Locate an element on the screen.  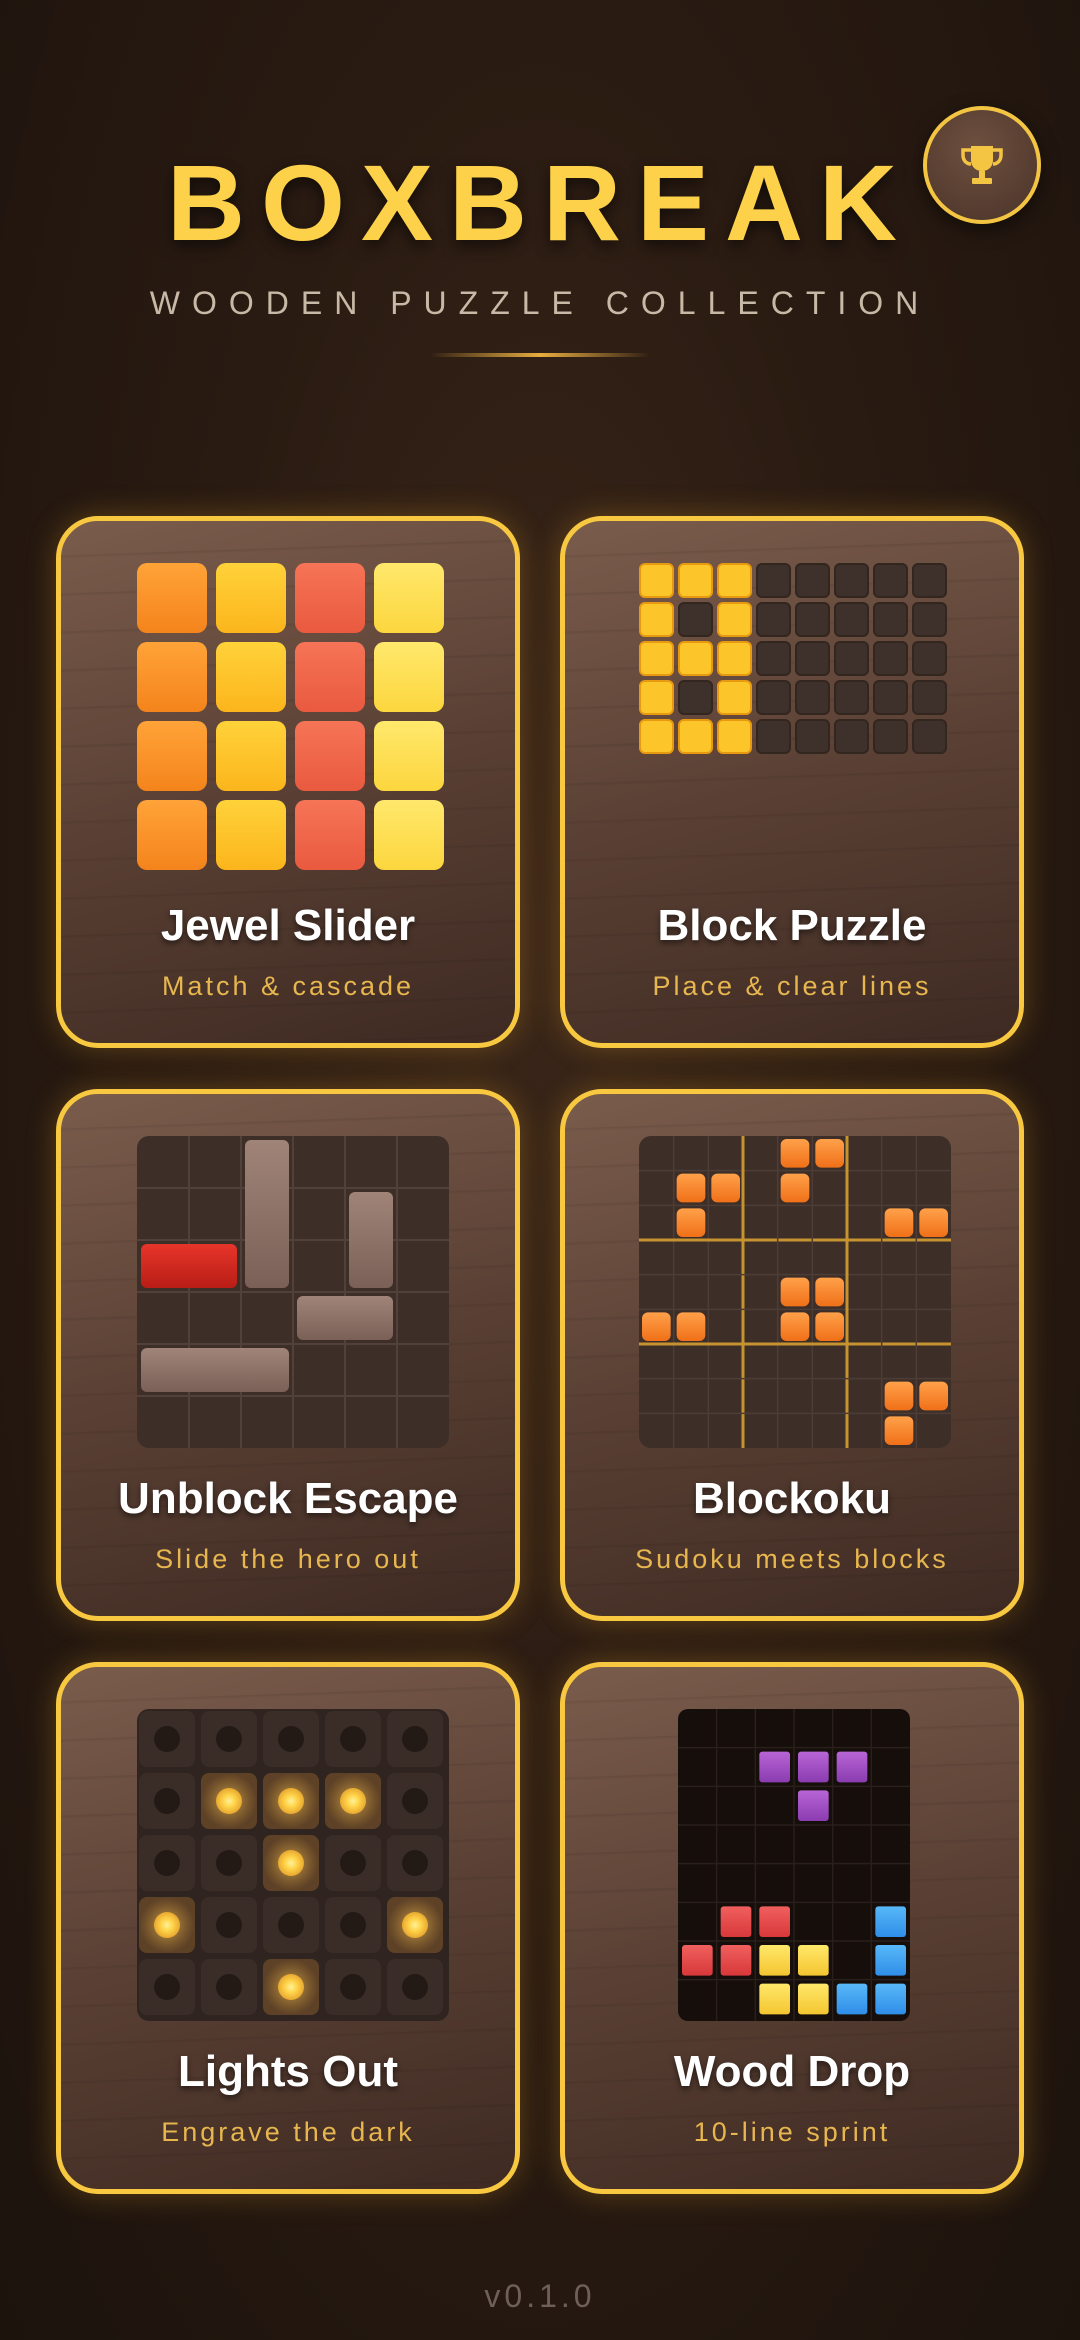
game-card-wood-drop: Wood Drop 10-line sprint is located at coordinates (792, 1928).